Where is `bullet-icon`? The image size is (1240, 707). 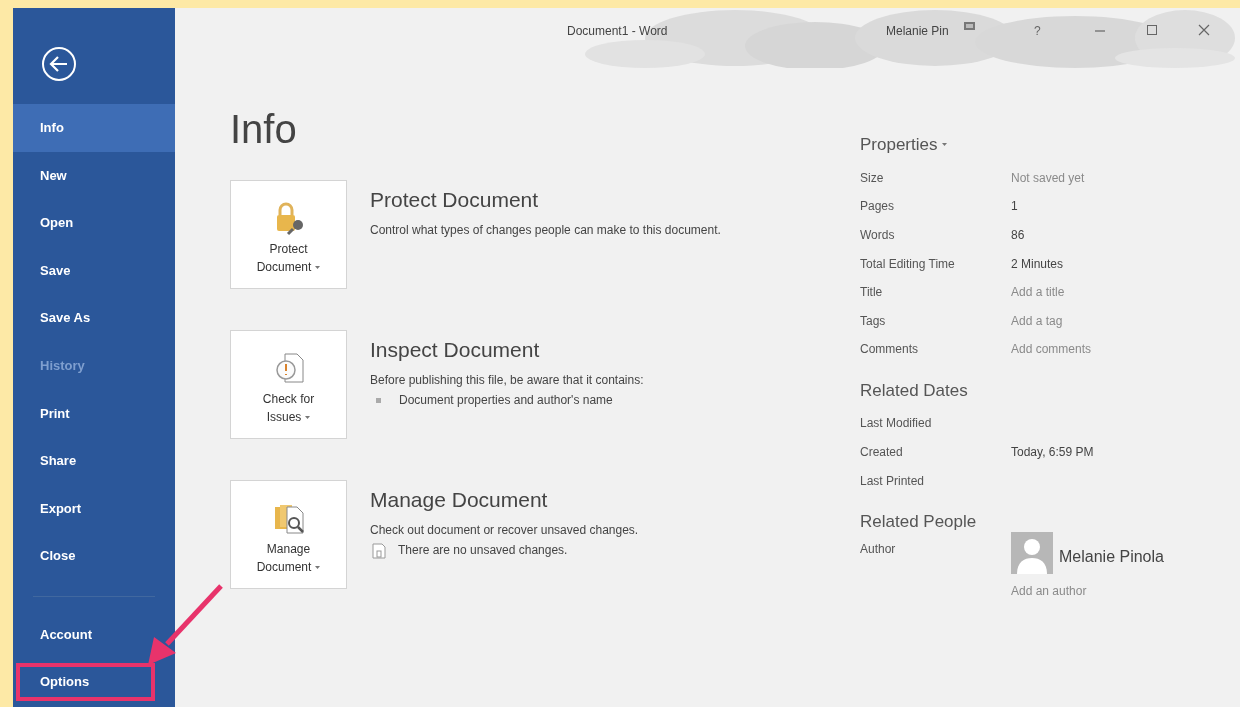 bullet-icon is located at coordinates (378, 401).